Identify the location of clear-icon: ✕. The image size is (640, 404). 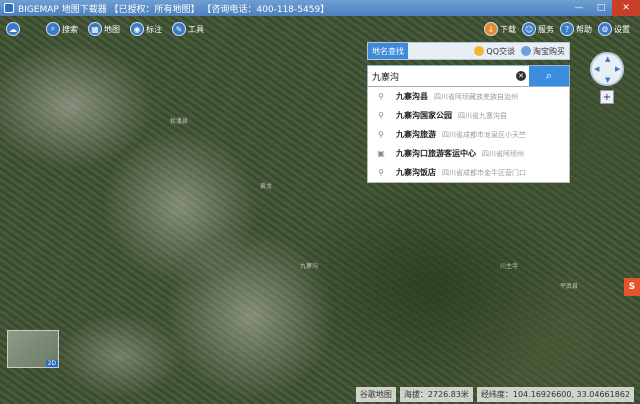
(521, 76).